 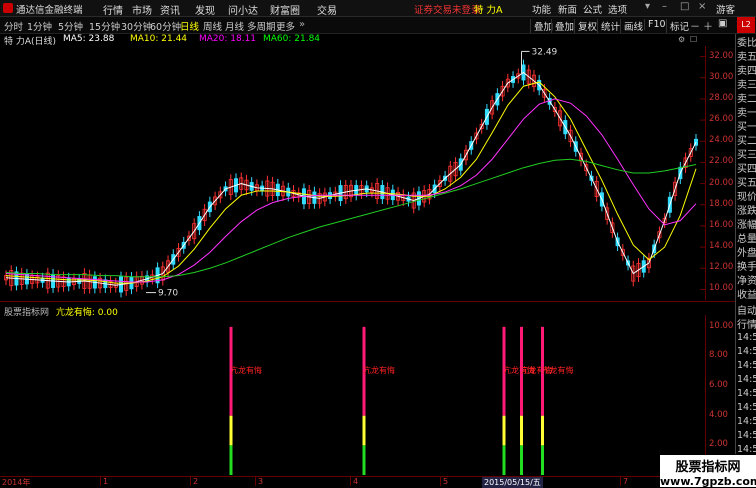 What do you see at coordinates (592, 9) in the screenshot?
I see `menu-gongshi: 公式` at bounding box center [592, 9].